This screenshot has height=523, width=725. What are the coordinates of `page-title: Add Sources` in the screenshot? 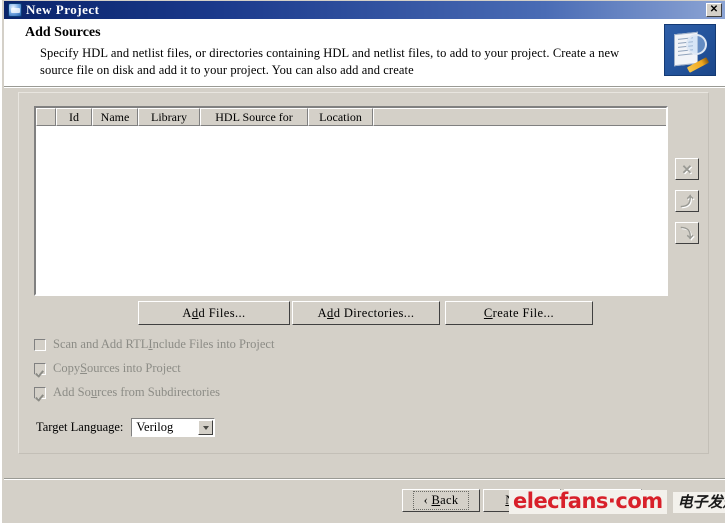 It's located at (63, 32).